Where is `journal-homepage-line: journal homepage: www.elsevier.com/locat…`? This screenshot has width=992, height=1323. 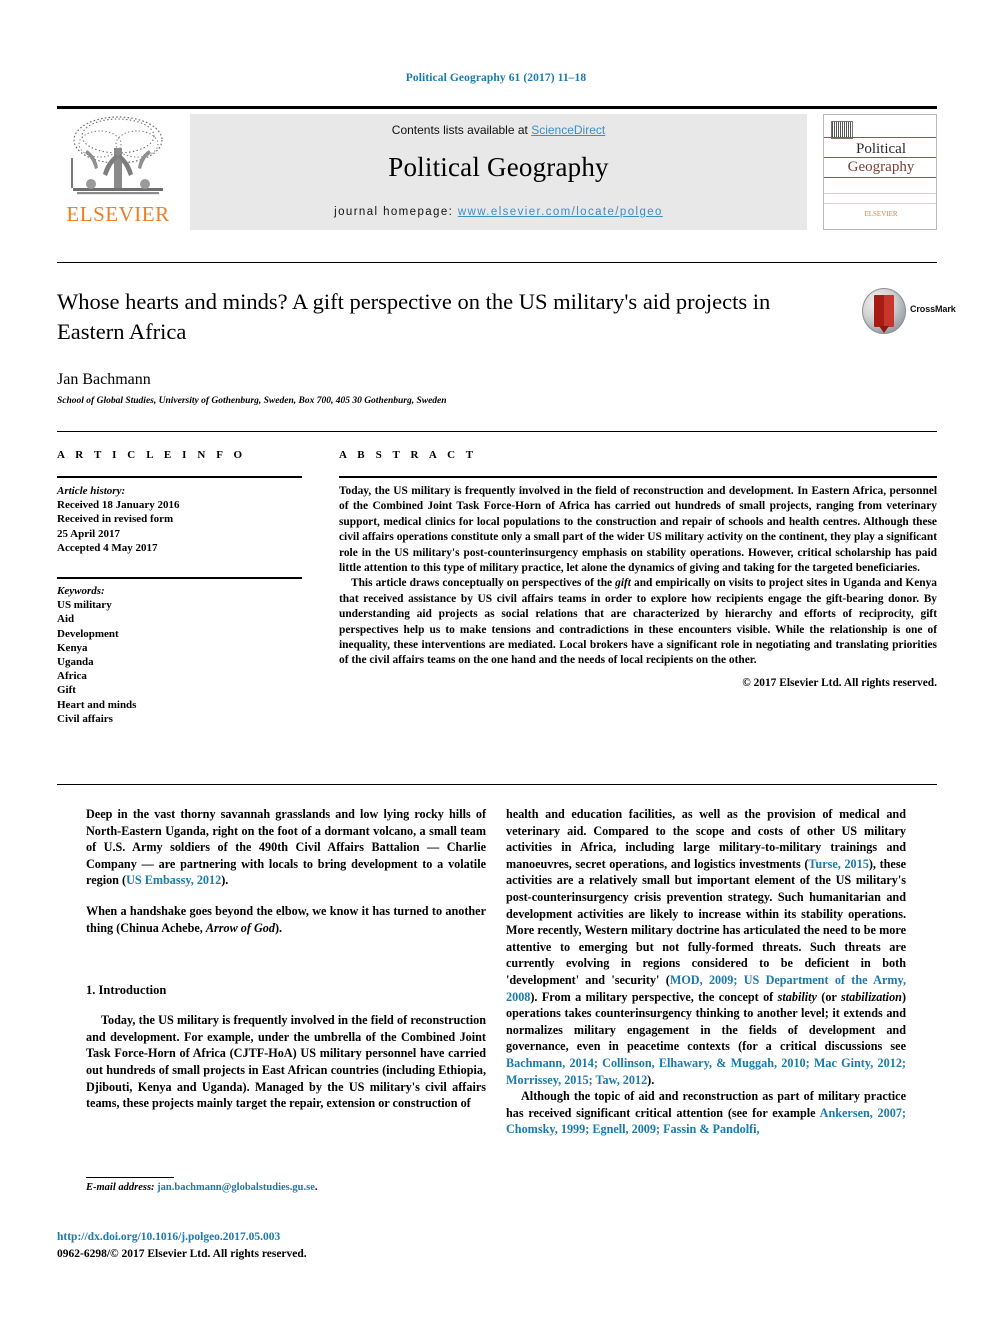 journal-homepage-line: journal homepage: www.elsevier.com/locat… is located at coordinates (498, 212).